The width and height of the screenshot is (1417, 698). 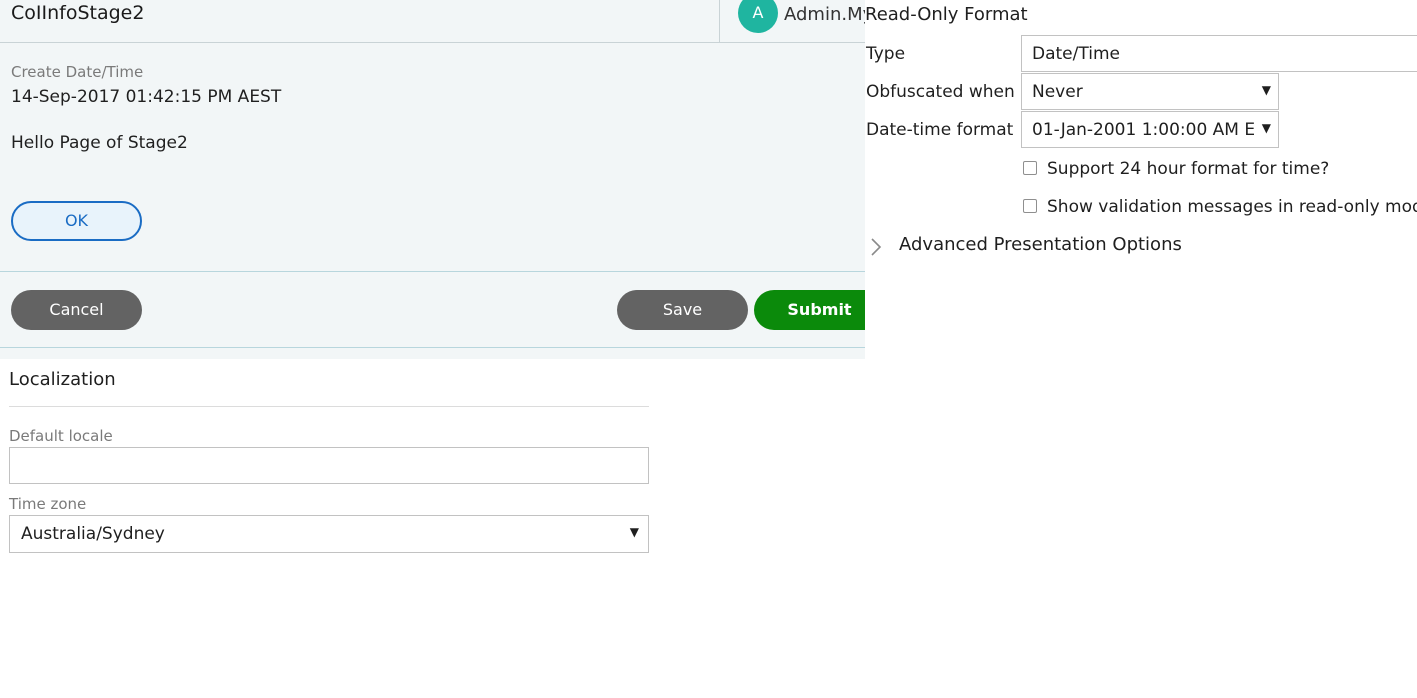 I want to click on create-datetime-label: Create Date/Time, so click(x=77, y=72).